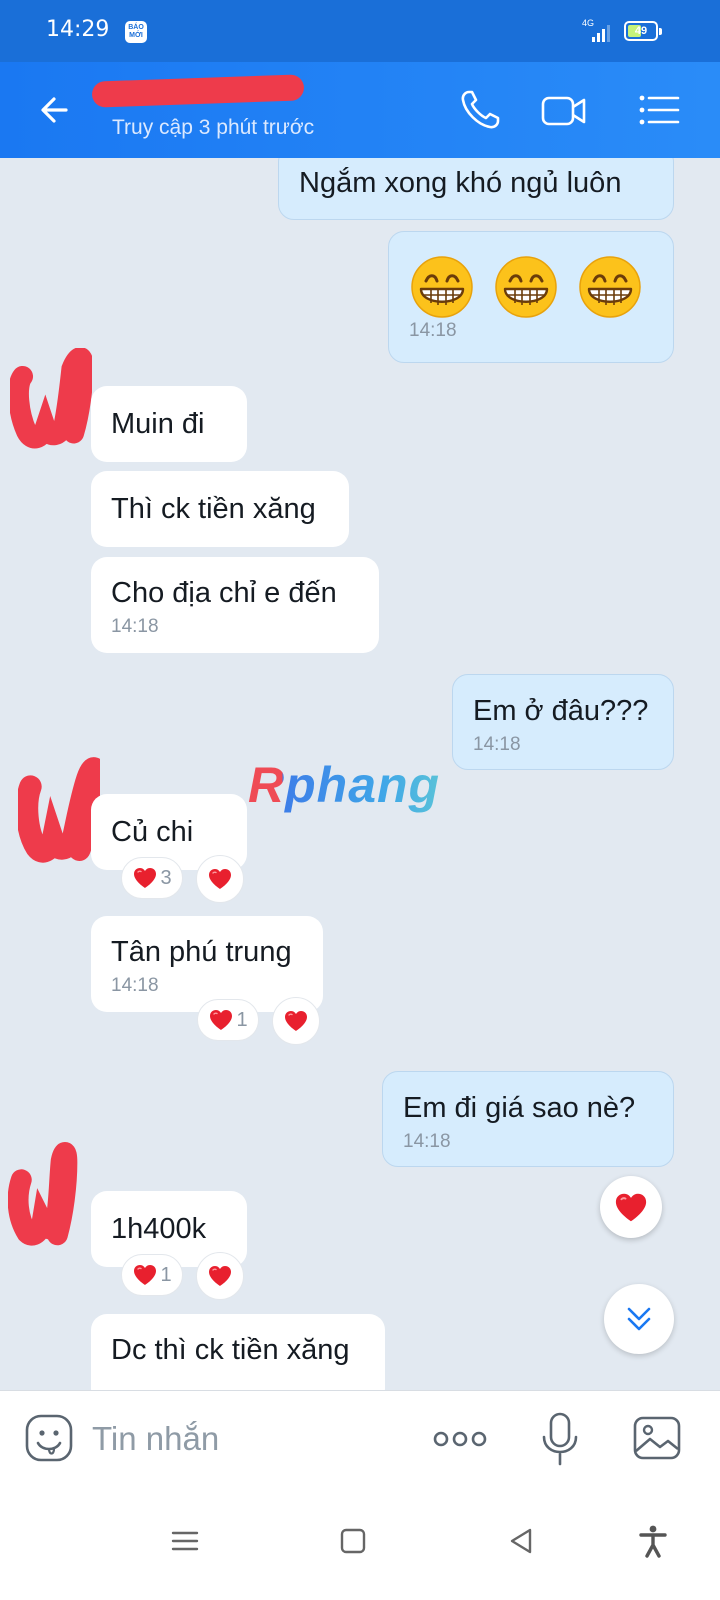 This screenshot has height=1600, width=720. I want to click on message-bubble-incoming: Muin đi, so click(169, 424).